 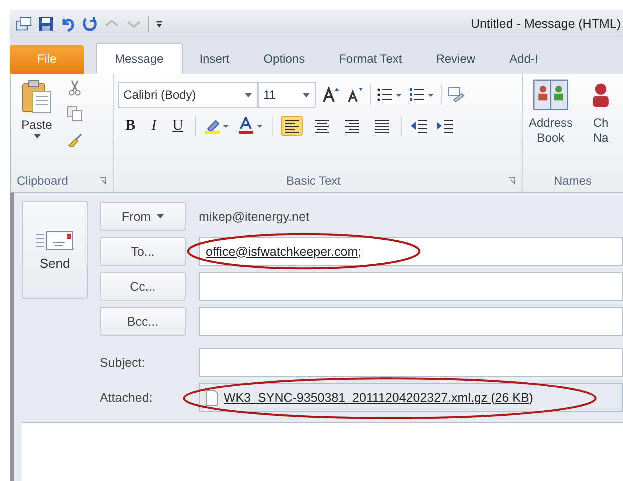 I want to click on format-button: B, so click(x=131, y=126).